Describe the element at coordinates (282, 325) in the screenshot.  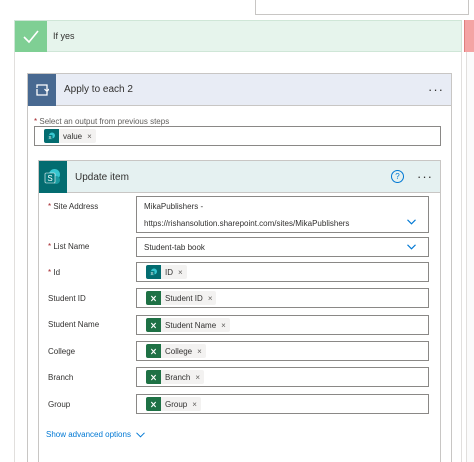
I see `student-name-input: Student Name ×` at that location.